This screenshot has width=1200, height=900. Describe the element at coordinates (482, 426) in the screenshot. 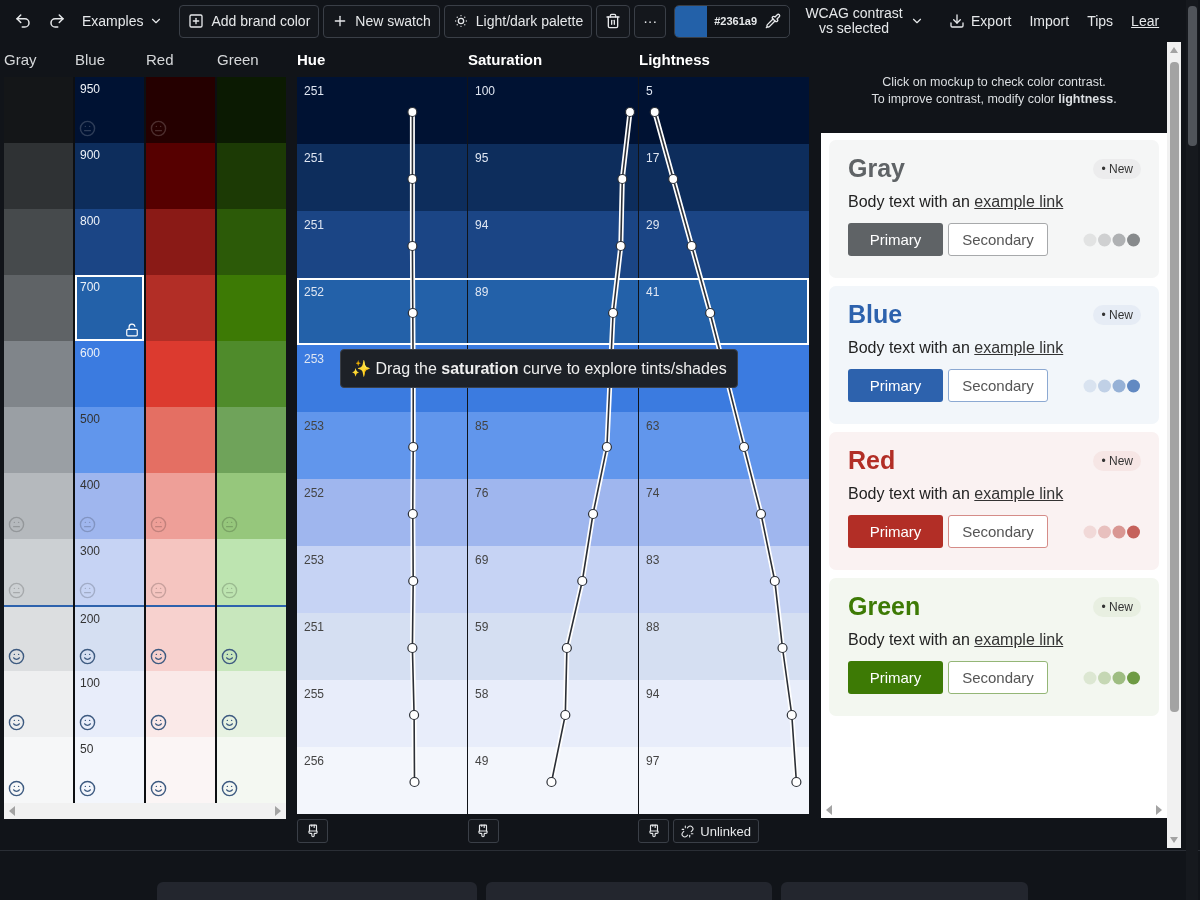

I see `value-label: 85` at that location.